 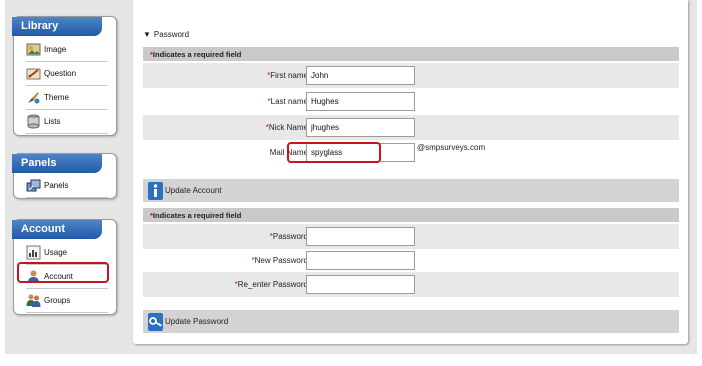 What do you see at coordinates (193, 190) in the screenshot?
I see `update-account-label: Update Account` at bounding box center [193, 190].